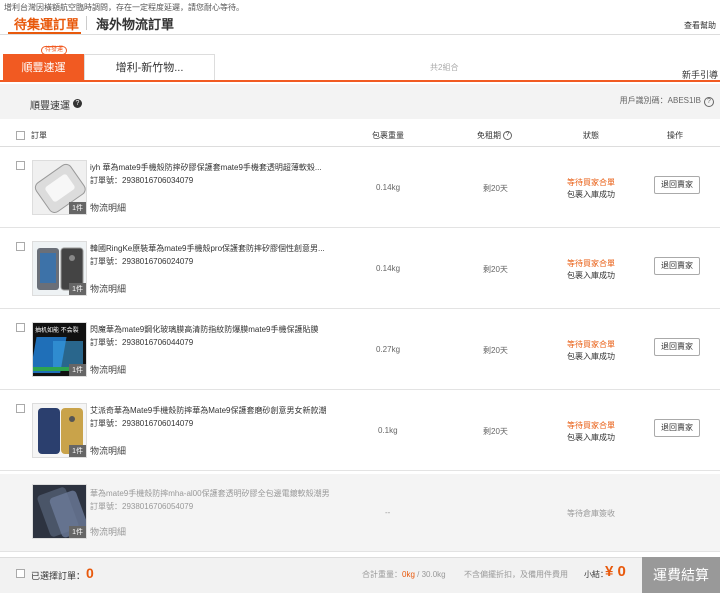  I want to click on header-divider, so click(360, 34).